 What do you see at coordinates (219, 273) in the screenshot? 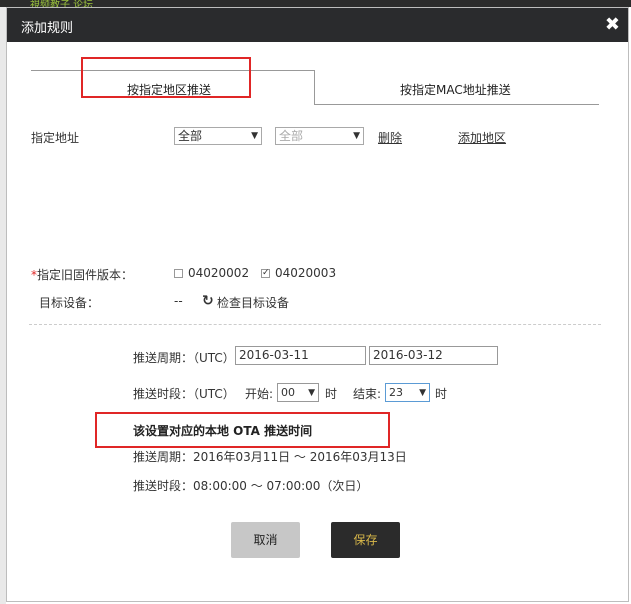
I see `firmware-option-1: 04020002` at bounding box center [219, 273].